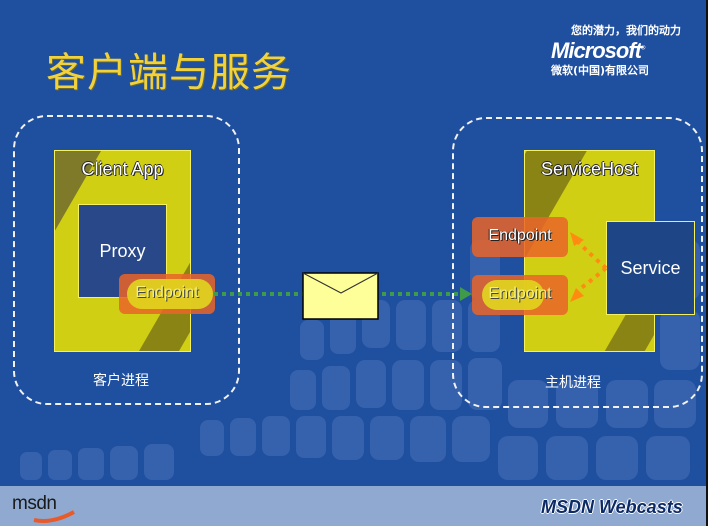  I want to click on envelope-icon, so click(340, 296).